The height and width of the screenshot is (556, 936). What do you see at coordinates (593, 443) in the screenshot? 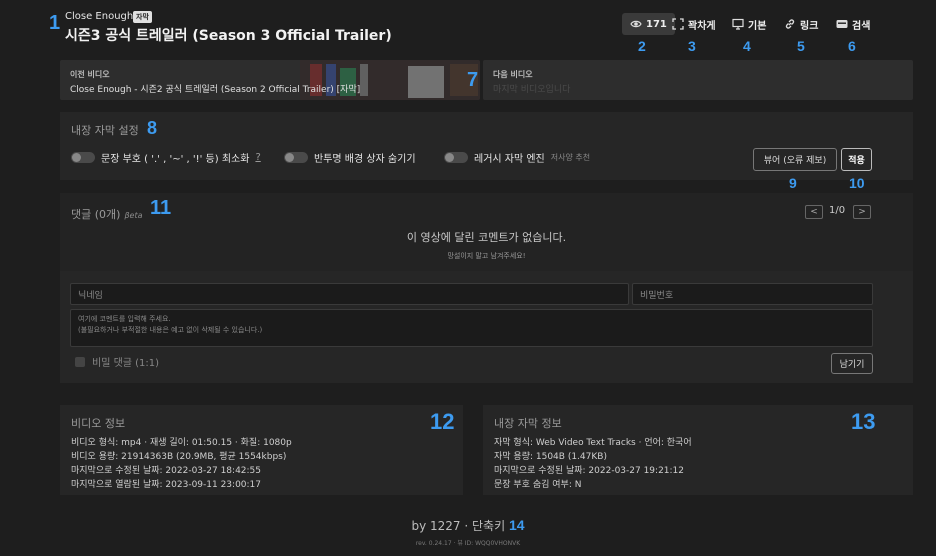
I see `info-row: 자막 형식: Web Video Text Tracks · 언어: 한국어` at bounding box center [593, 443].